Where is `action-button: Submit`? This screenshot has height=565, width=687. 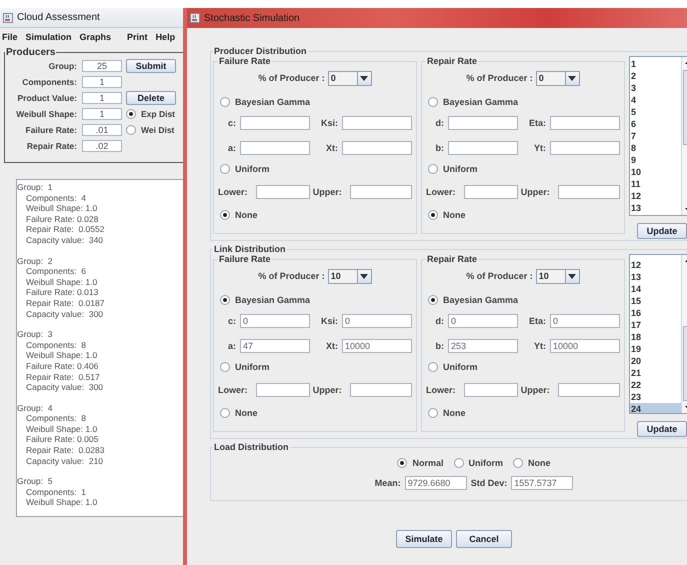 action-button: Submit is located at coordinates (151, 66).